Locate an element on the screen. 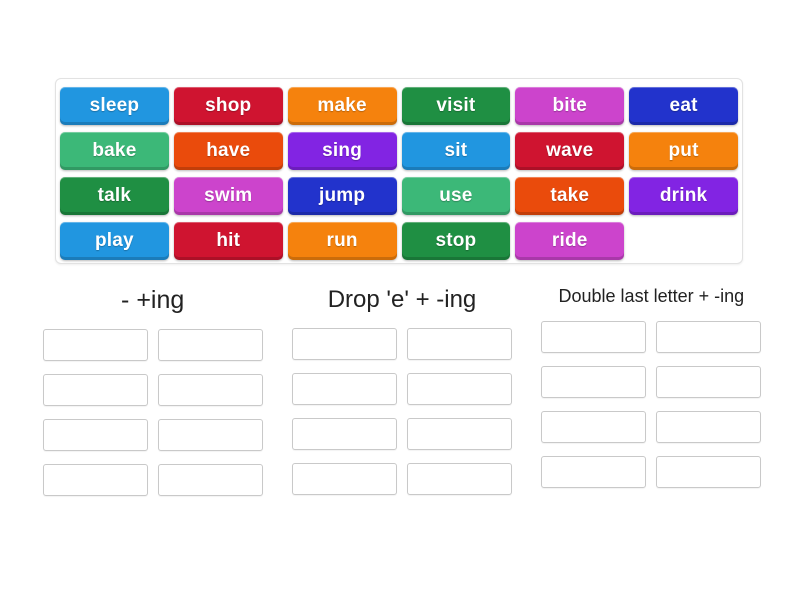 The height and width of the screenshot is (600, 800). word-tile-slot: have is located at coordinates (228, 150).